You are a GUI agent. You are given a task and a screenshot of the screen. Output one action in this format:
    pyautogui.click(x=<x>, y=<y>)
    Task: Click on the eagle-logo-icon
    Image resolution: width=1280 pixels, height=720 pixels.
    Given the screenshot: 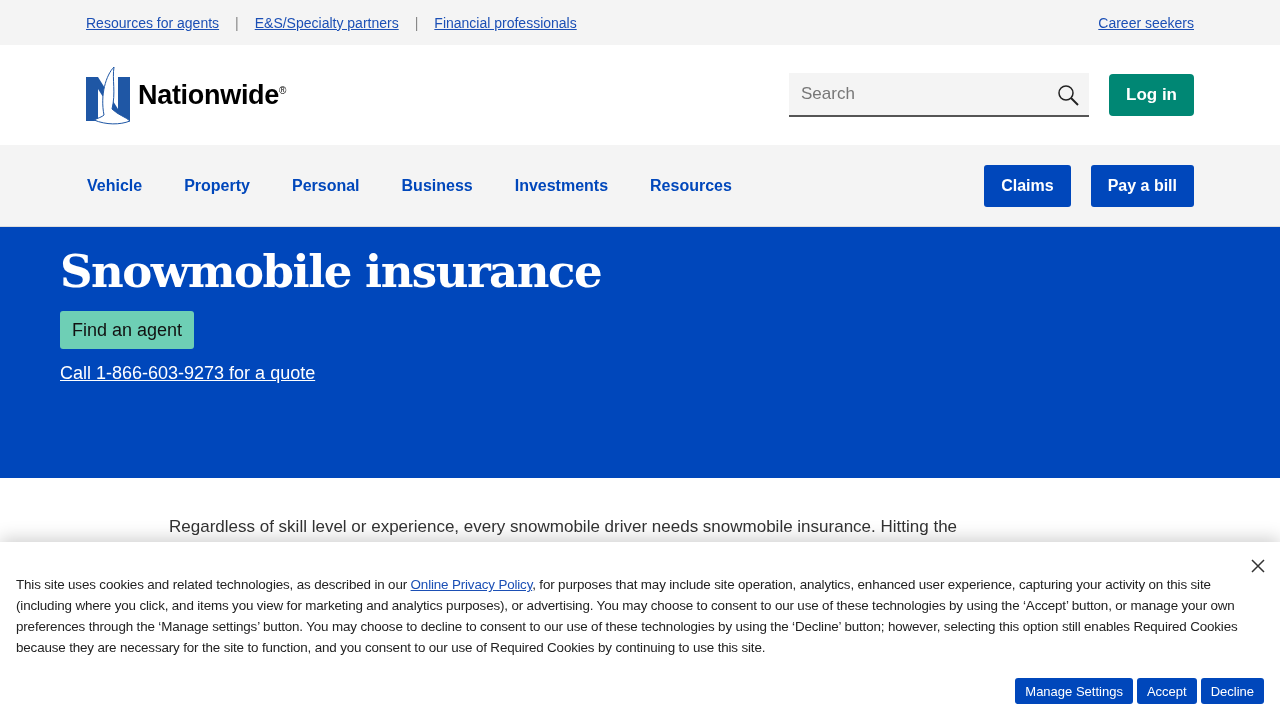 What is the action you would take?
    pyautogui.click(x=109, y=95)
    